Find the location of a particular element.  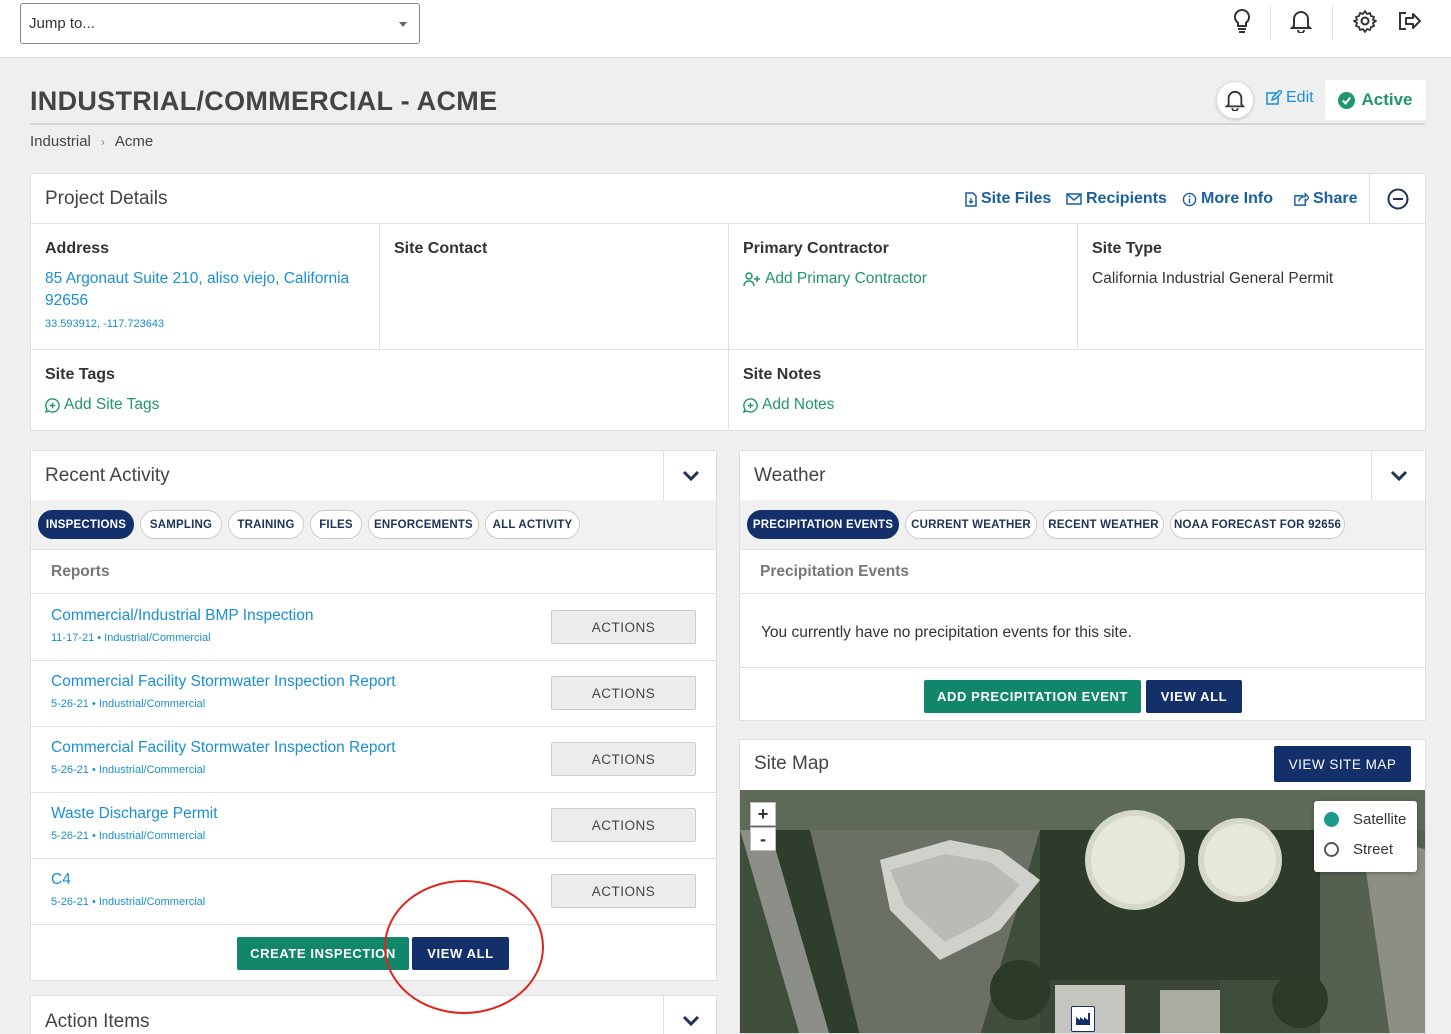

edit-label: Edit is located at coordinates (1300, 97).